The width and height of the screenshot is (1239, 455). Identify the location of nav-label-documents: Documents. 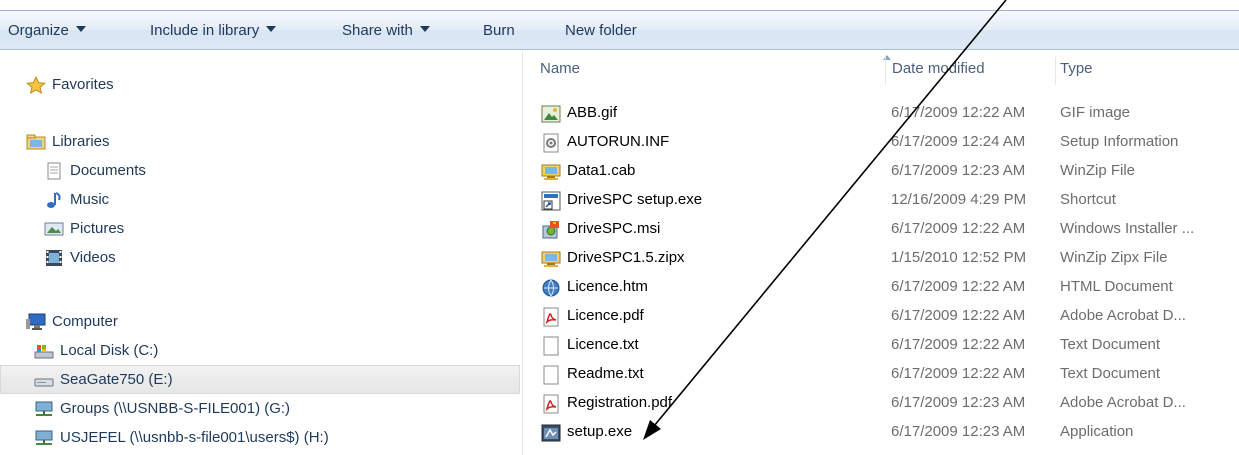
(108, 170).